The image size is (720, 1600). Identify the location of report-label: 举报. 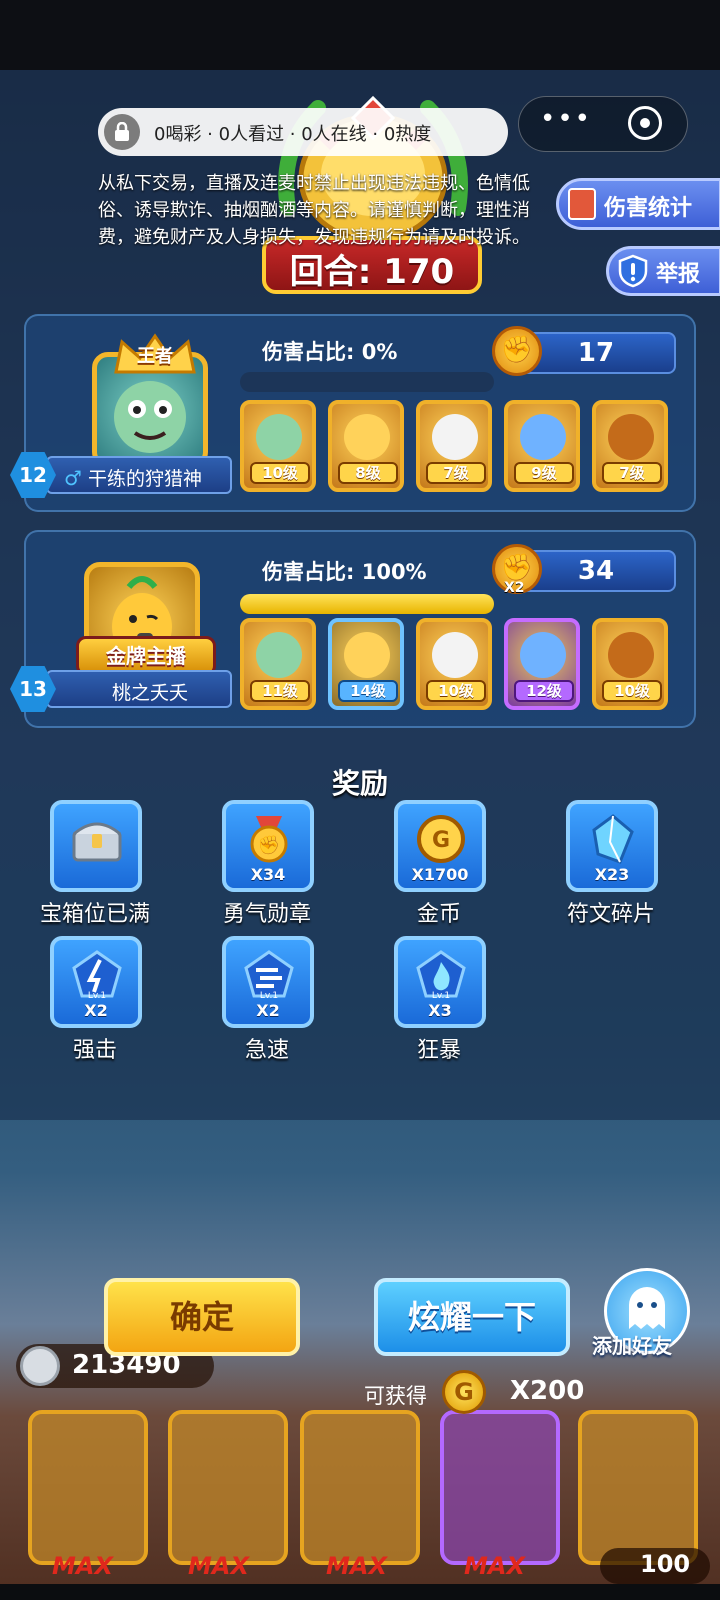
(678, 274).